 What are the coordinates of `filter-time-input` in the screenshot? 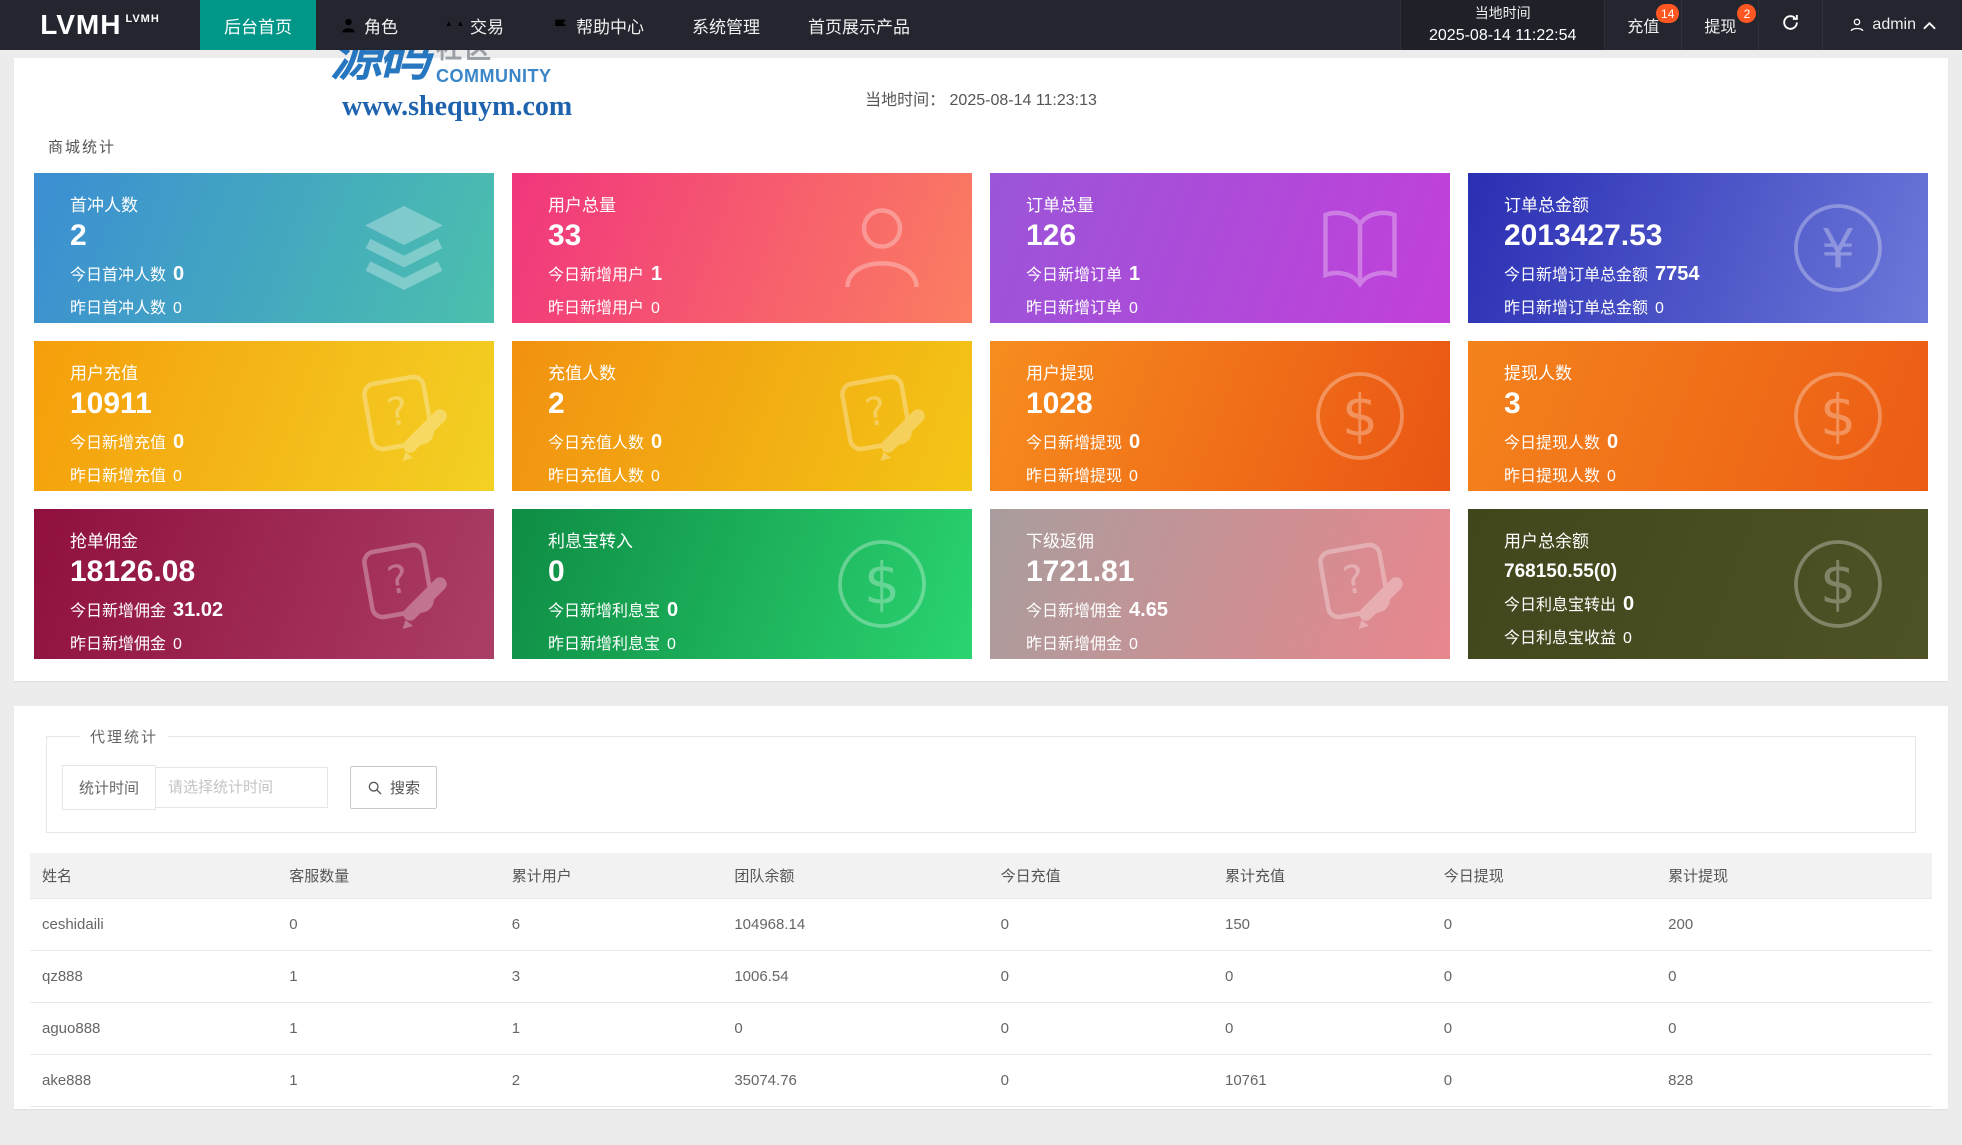 It's located at (242, 787).